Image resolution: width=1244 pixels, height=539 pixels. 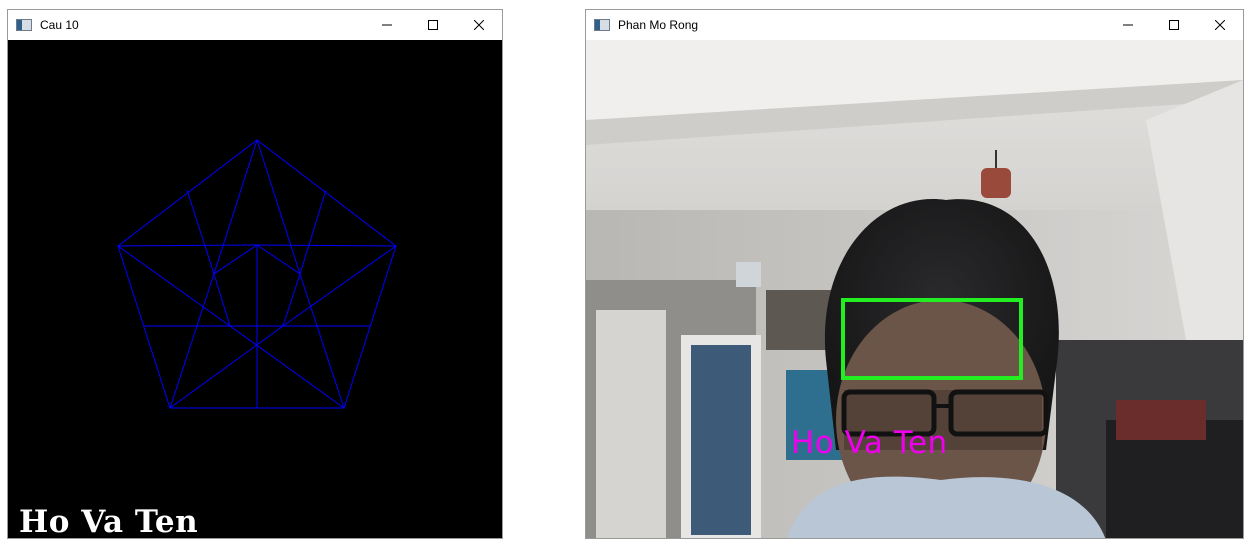 I want to click on face-detection-box, so click(x=932, y=339).